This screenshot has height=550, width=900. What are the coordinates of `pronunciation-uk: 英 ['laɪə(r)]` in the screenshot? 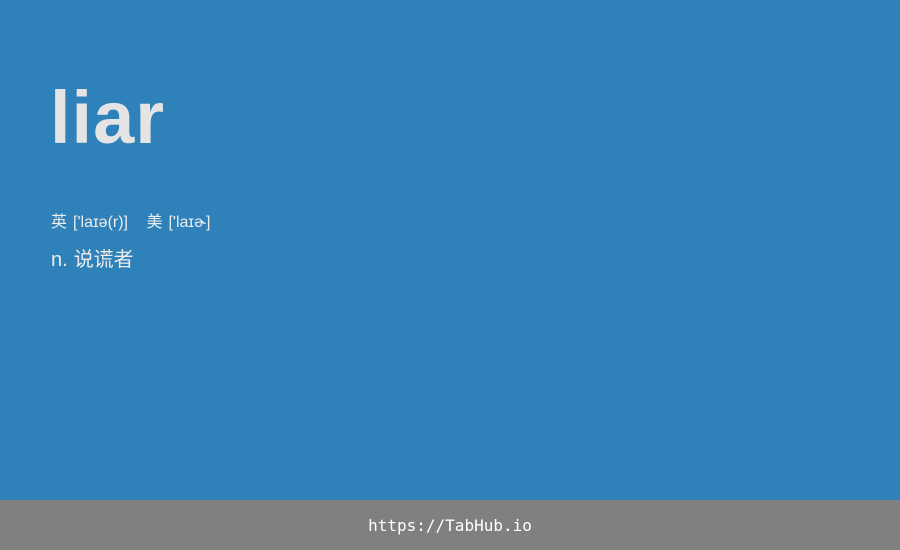 It's located at (89, 223).